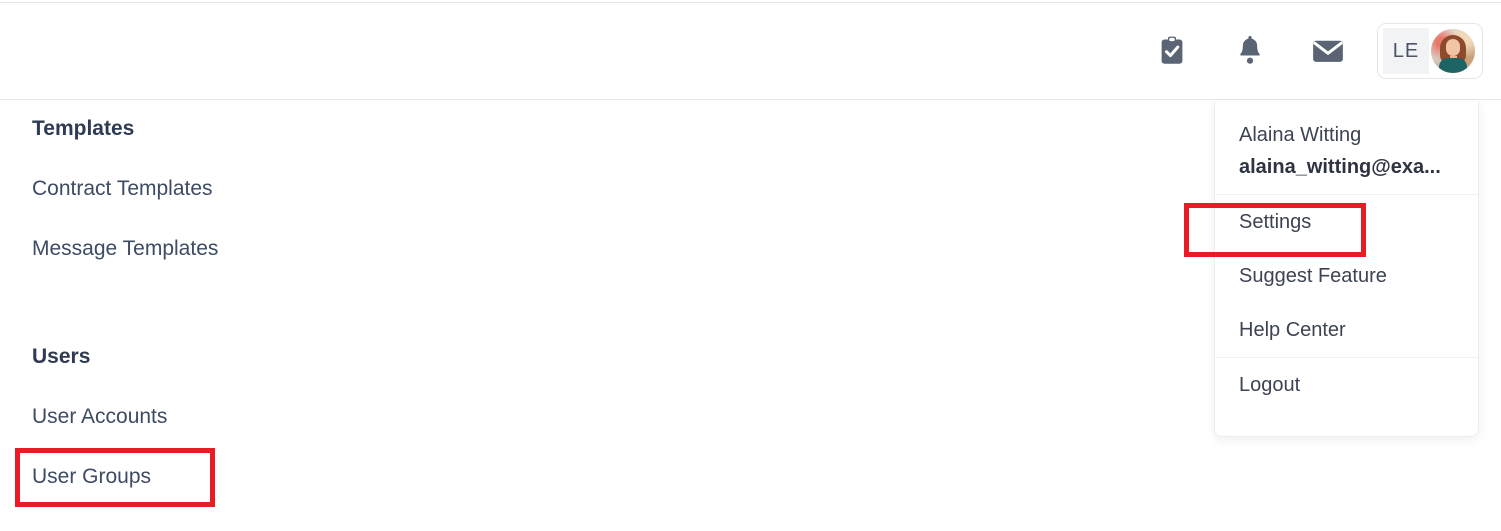  What do you see at coordinates (91, 477) in the screenshot?
I see `sidebar-item-user-groups: User Groups` at bounding box center [91, 477].